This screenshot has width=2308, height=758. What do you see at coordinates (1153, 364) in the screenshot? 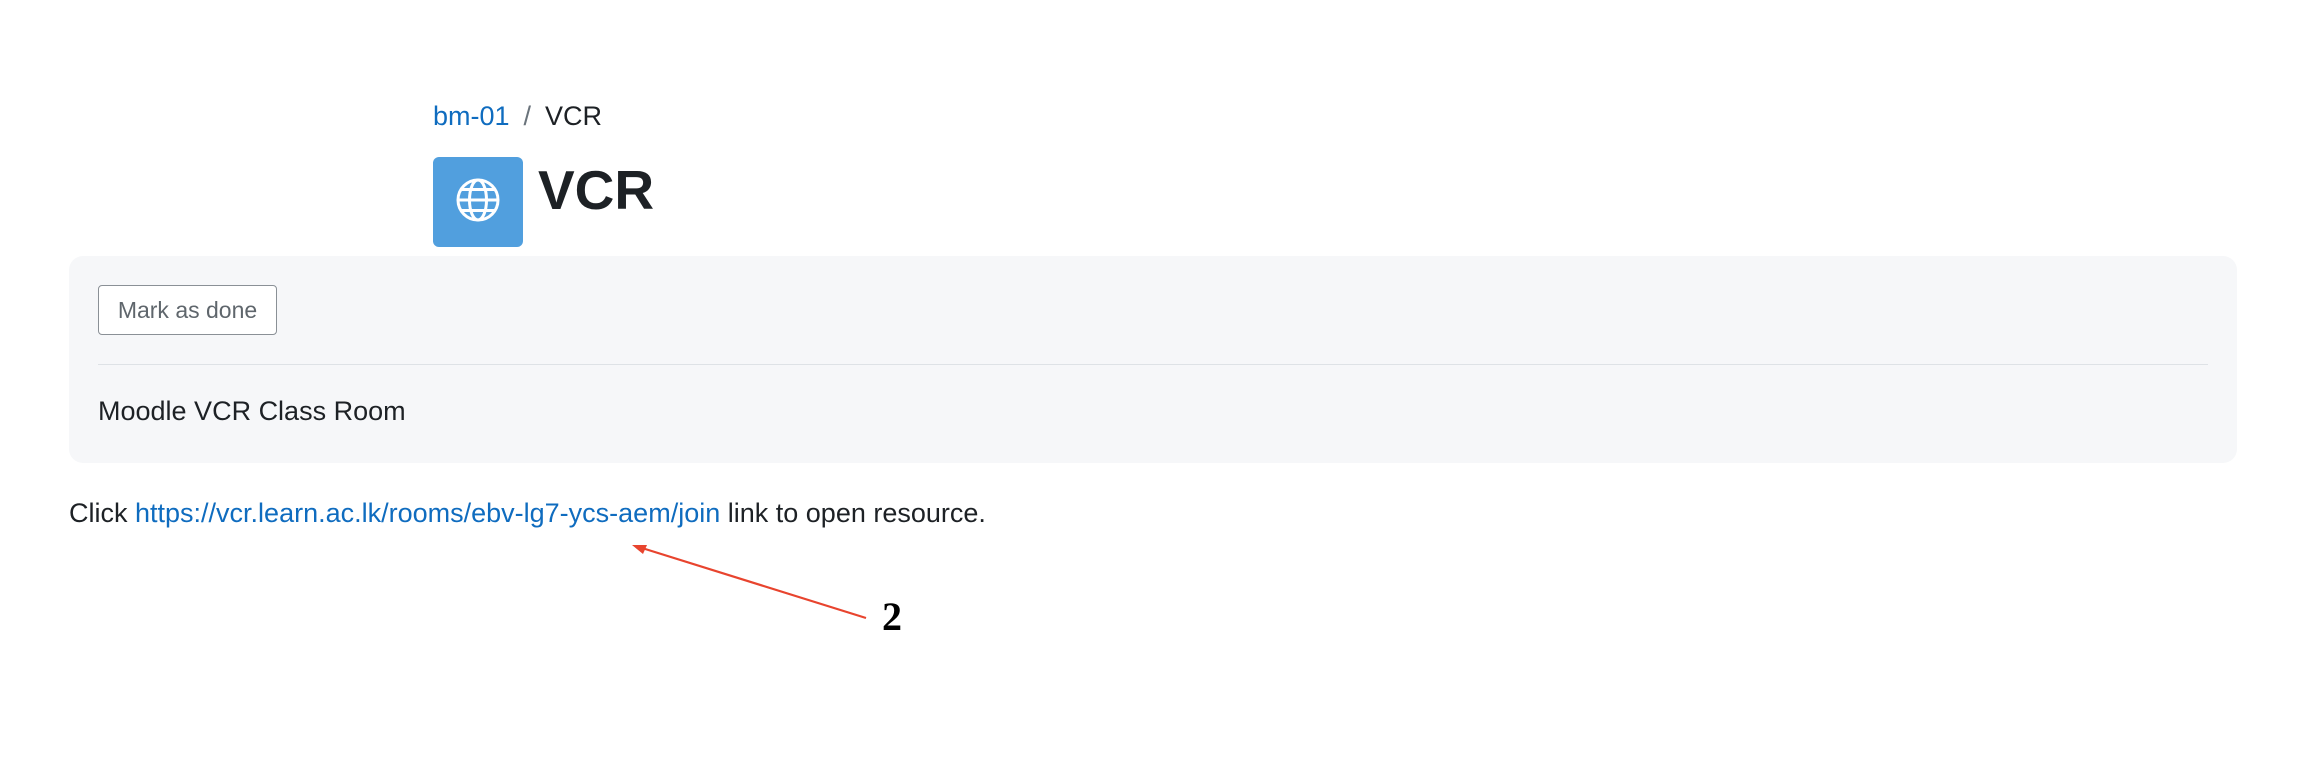
I see `panel-divider` at bounding box center [1153, 364].